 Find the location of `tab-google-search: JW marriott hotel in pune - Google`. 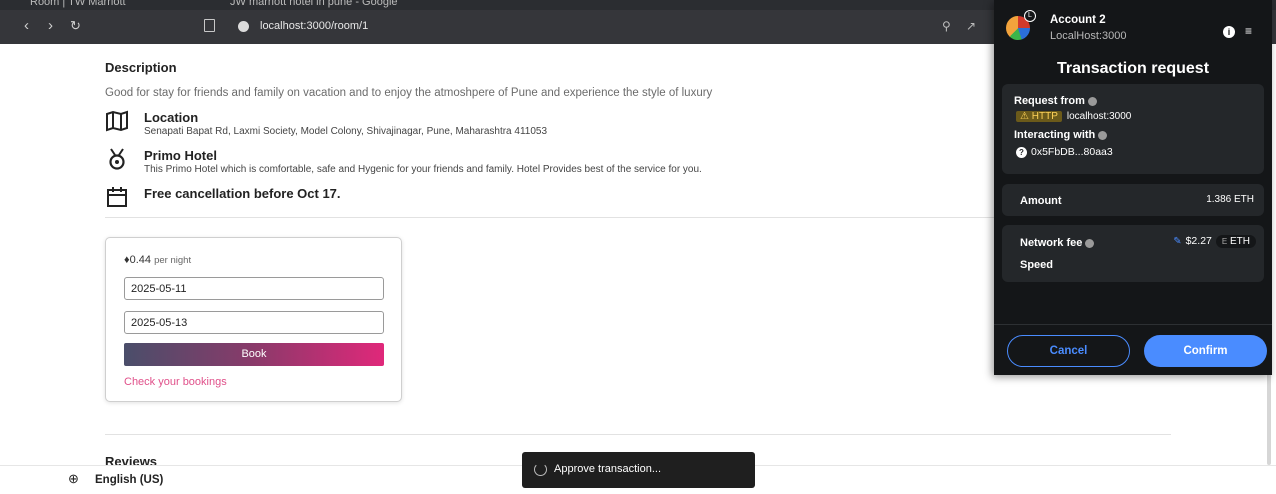

tab-google-search: JW marriott hotel in pune - Google is located at coordinates (314, 4).